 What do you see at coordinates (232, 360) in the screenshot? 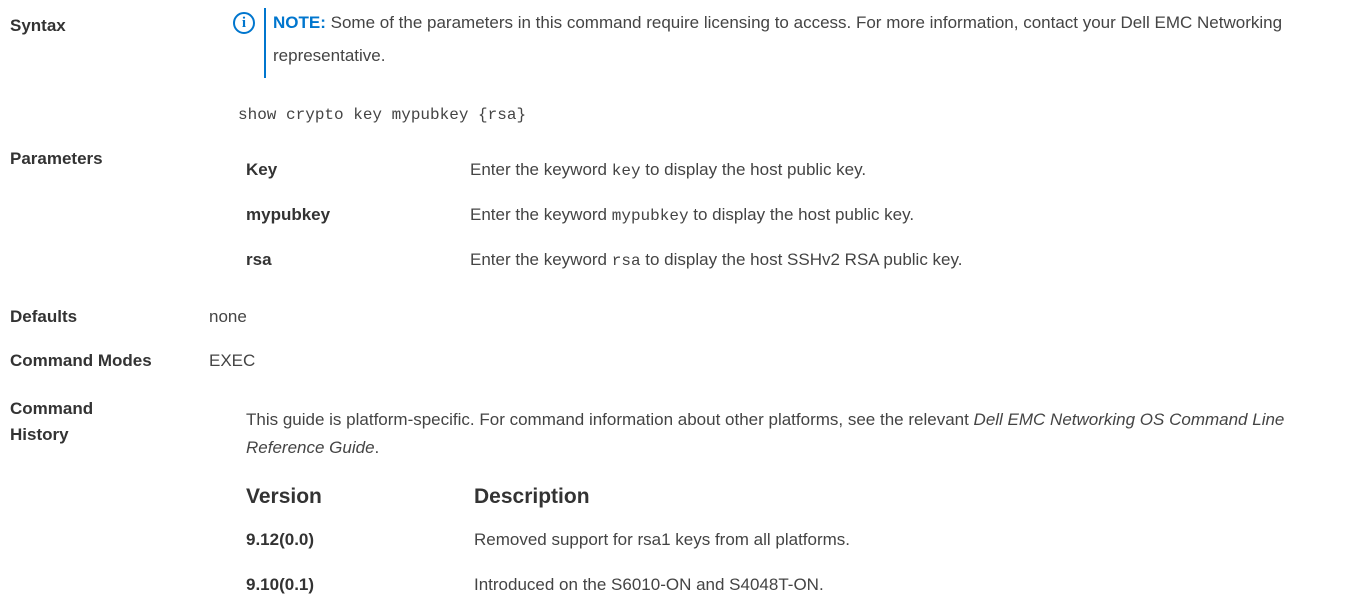
I see `command-modes-value: EXEC` at bounding box center [232, 360].